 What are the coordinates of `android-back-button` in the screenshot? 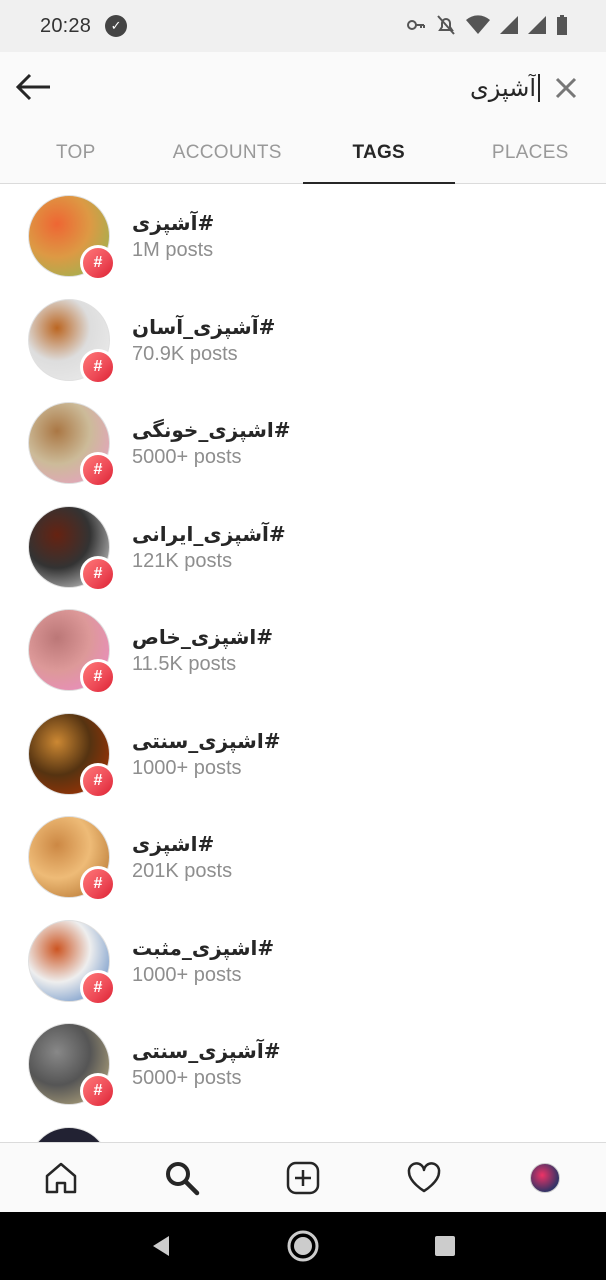 It's located at (161, 1246).